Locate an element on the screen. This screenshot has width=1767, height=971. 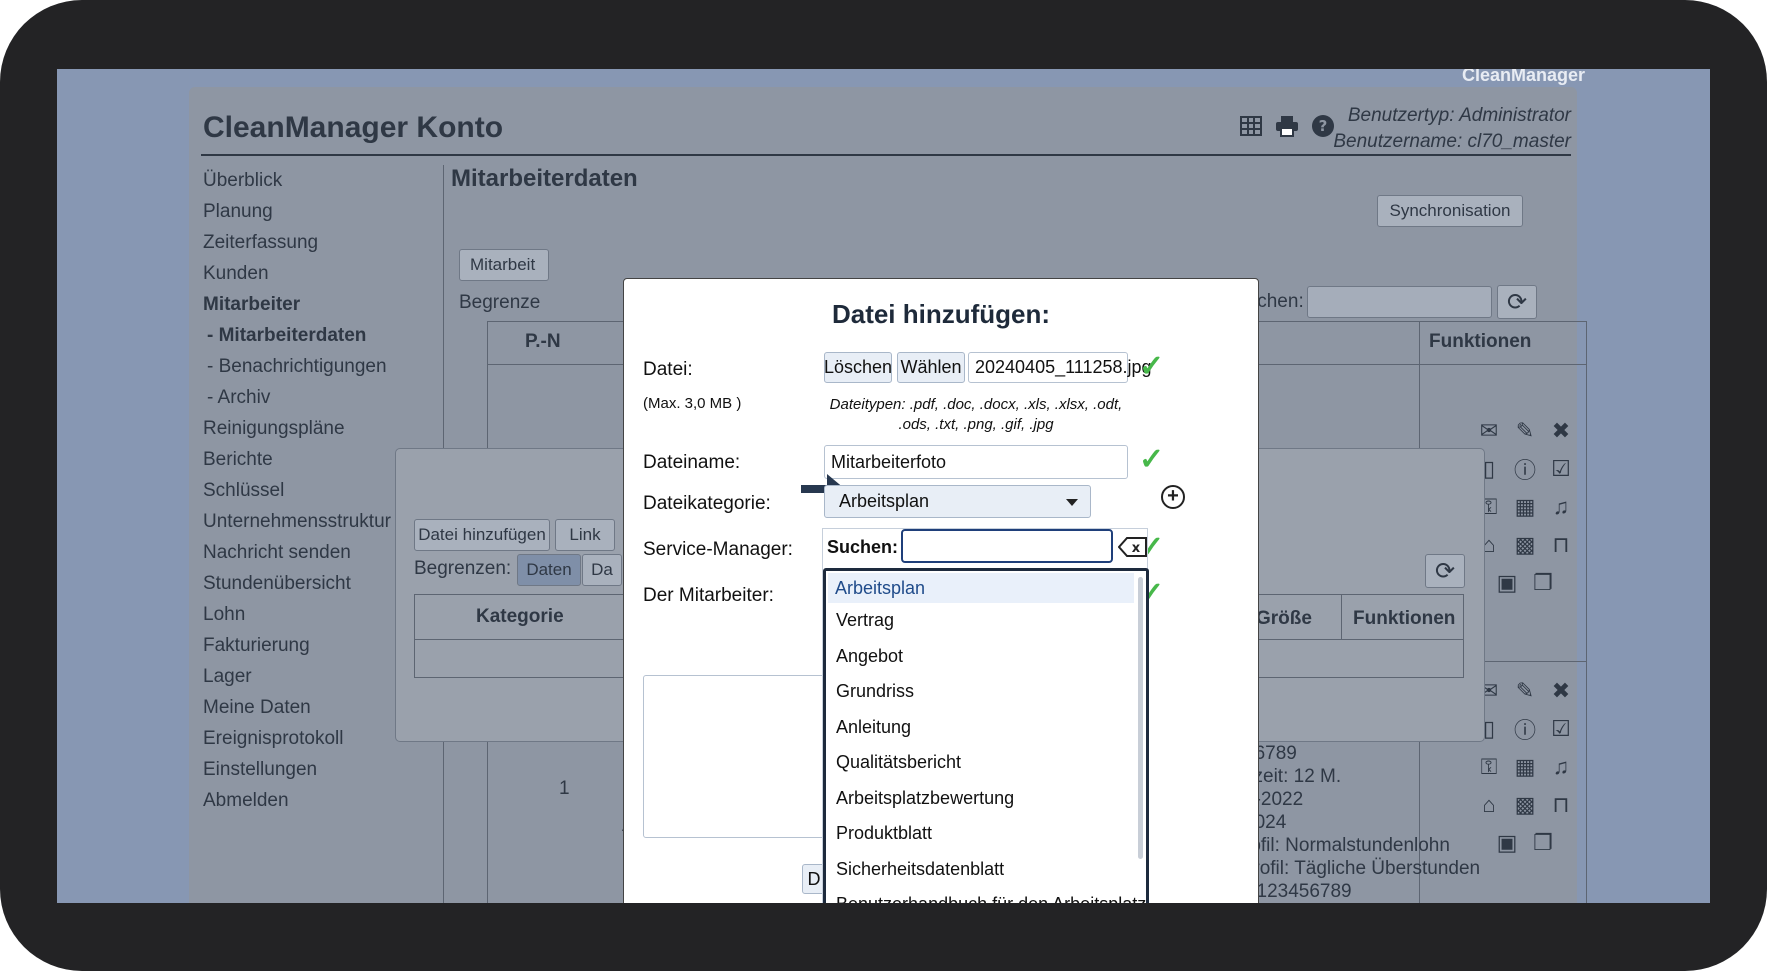
col-functions: Funktionen is located at coordinates (1480, 341).